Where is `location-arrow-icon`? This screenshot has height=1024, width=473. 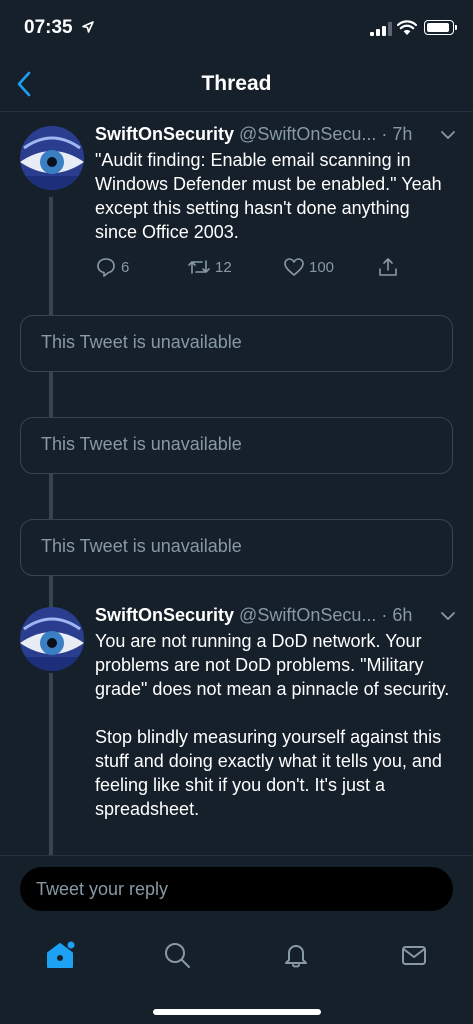 location-arrow-icon is located at coordinates (88, 27).